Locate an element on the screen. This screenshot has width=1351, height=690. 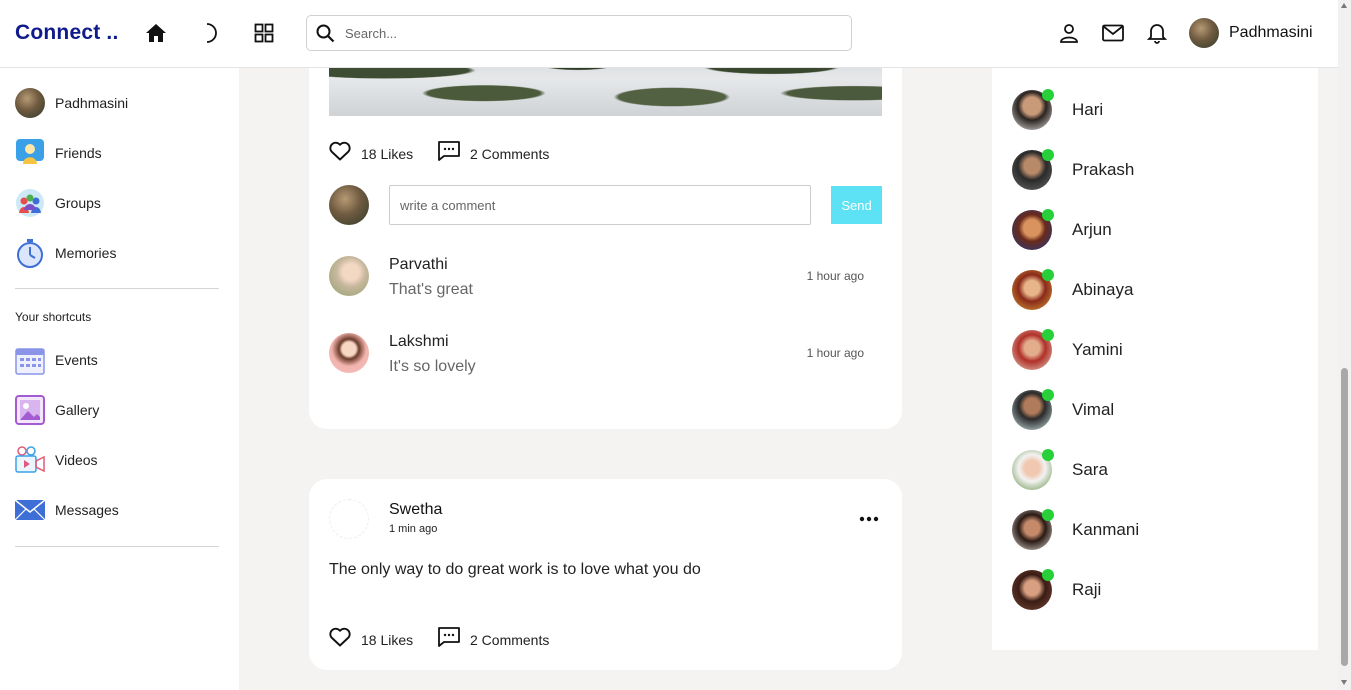
user-menu: Padhmasini is located at coordinates (1251, 33).